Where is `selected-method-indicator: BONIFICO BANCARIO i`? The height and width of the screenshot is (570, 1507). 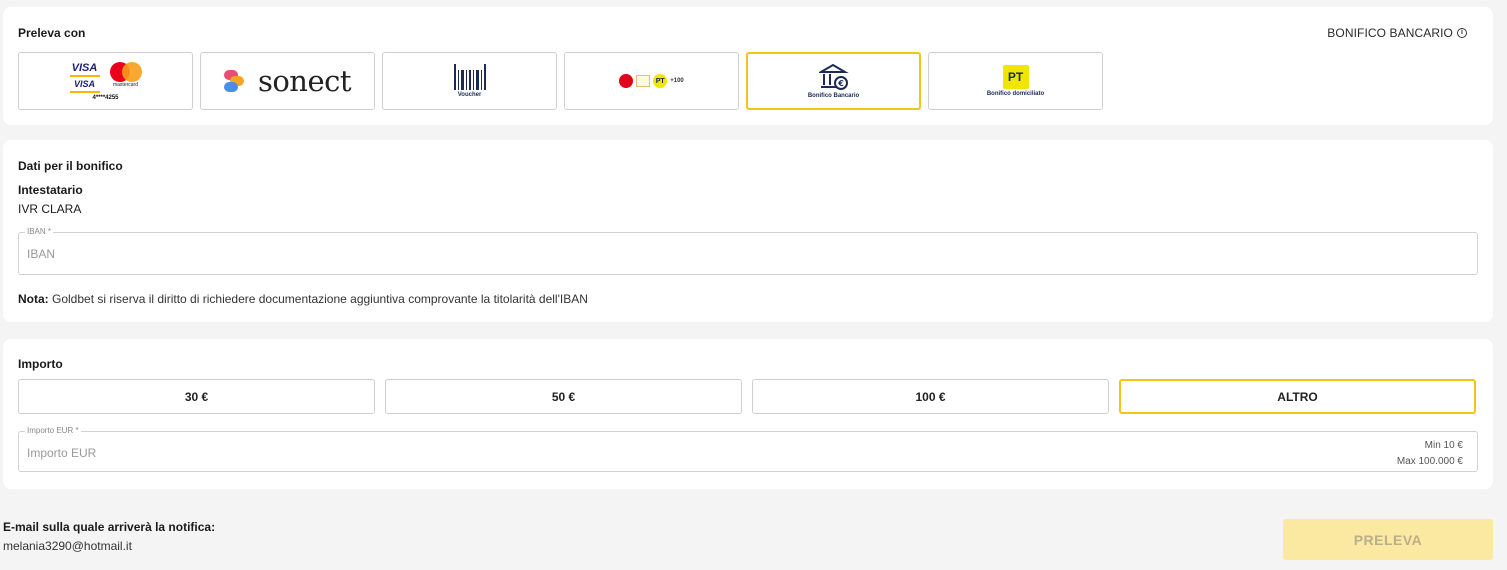 selected-method-indicator: BONIFICO BANCARIO i is located at coordinates (1397, 33).